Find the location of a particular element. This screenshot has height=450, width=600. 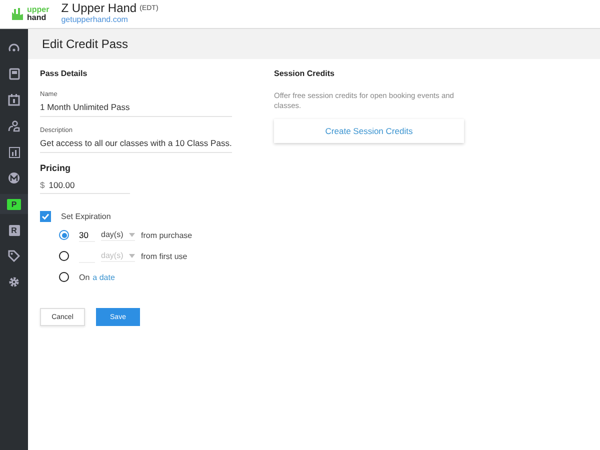

option-label: from purchase is located at coordinates (166, 235).